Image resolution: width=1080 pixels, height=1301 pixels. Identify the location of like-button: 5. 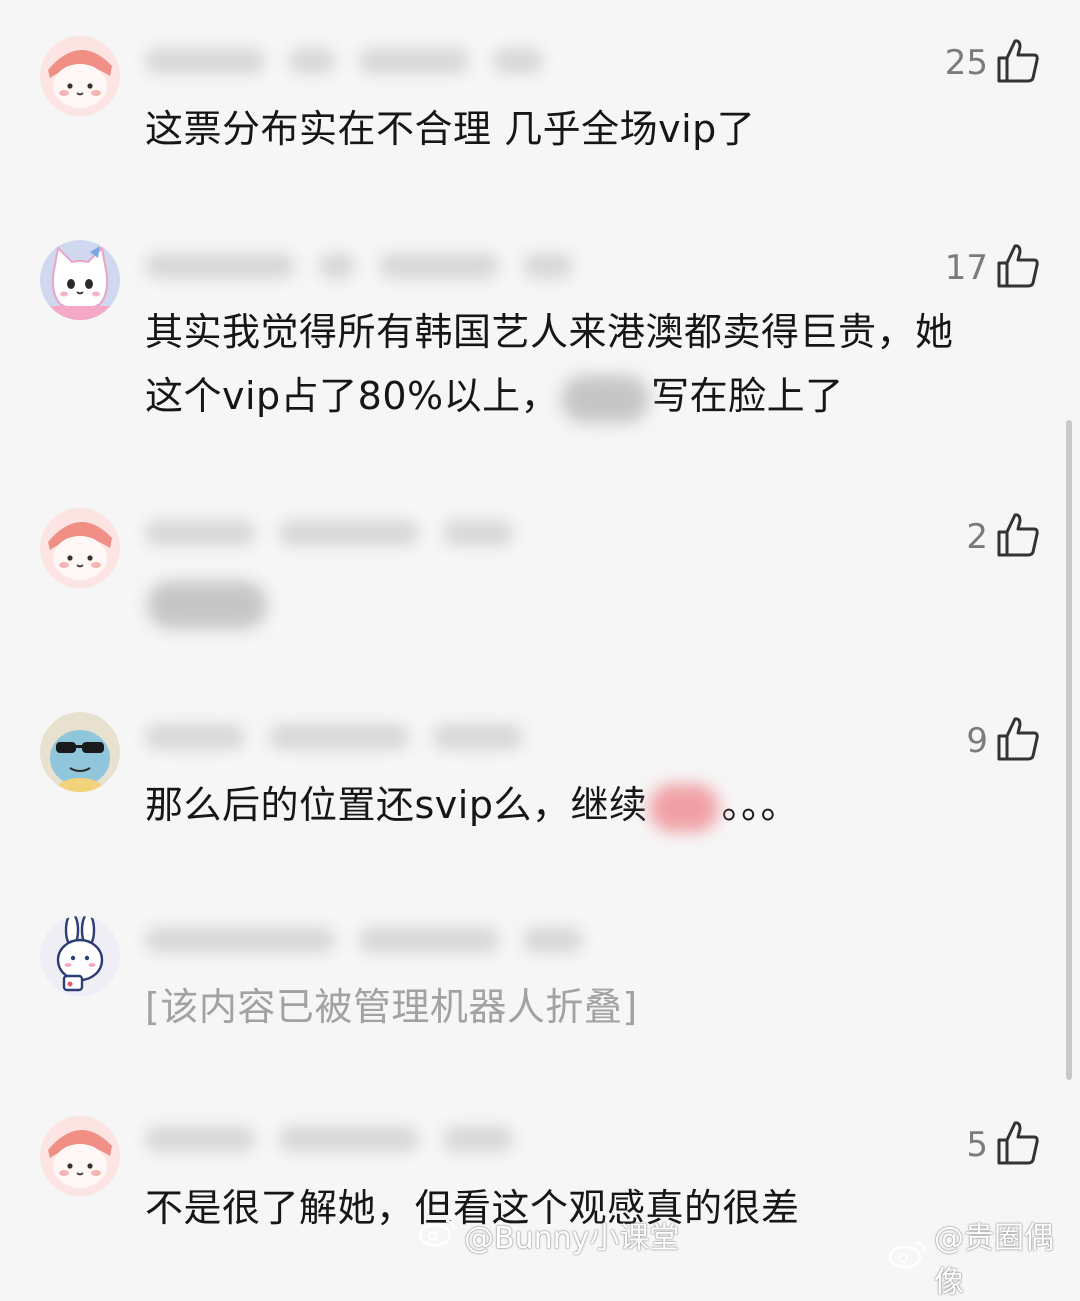
(1003, 1145).